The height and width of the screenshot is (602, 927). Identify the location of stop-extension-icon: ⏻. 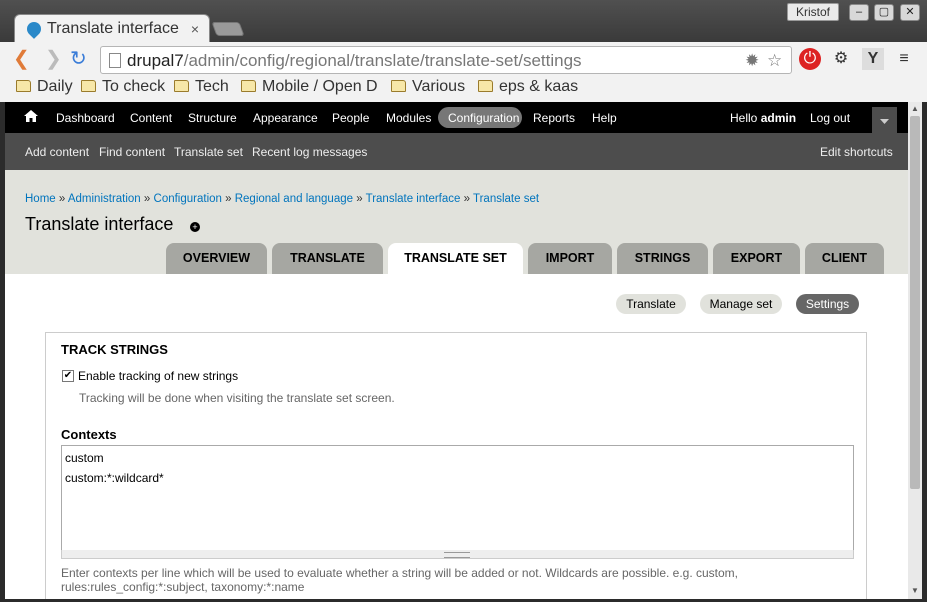
(810, 59).